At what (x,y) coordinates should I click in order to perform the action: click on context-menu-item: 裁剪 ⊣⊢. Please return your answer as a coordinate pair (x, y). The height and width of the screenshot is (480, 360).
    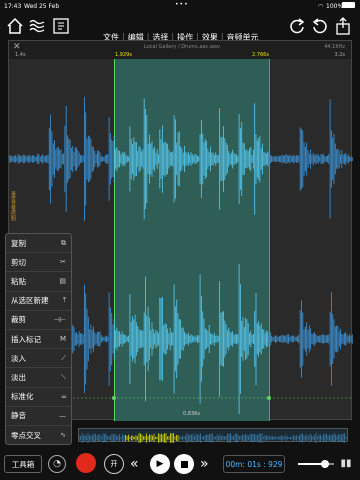
    Looking at the image, I should click on (38, 320).